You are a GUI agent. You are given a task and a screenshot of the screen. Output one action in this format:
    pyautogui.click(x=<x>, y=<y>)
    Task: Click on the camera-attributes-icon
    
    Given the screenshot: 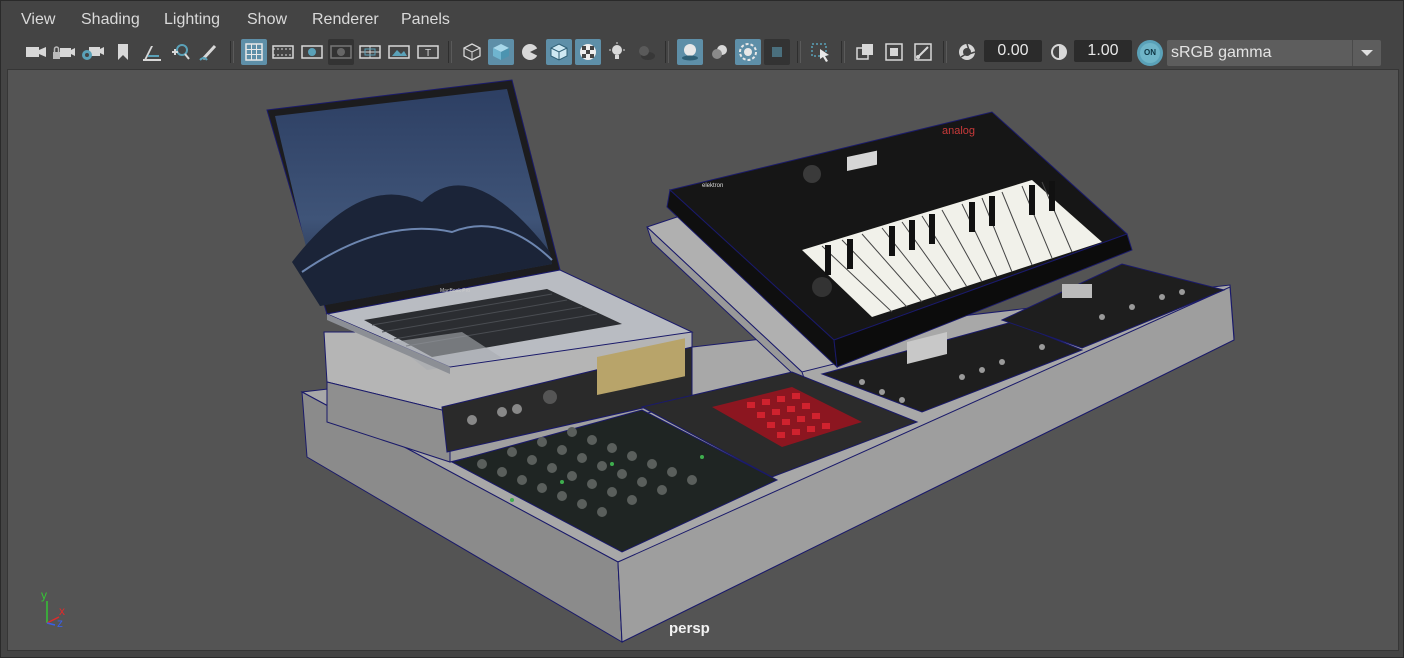 What is the action you would take?
    pyautogui.click(x=93, y=52)
    